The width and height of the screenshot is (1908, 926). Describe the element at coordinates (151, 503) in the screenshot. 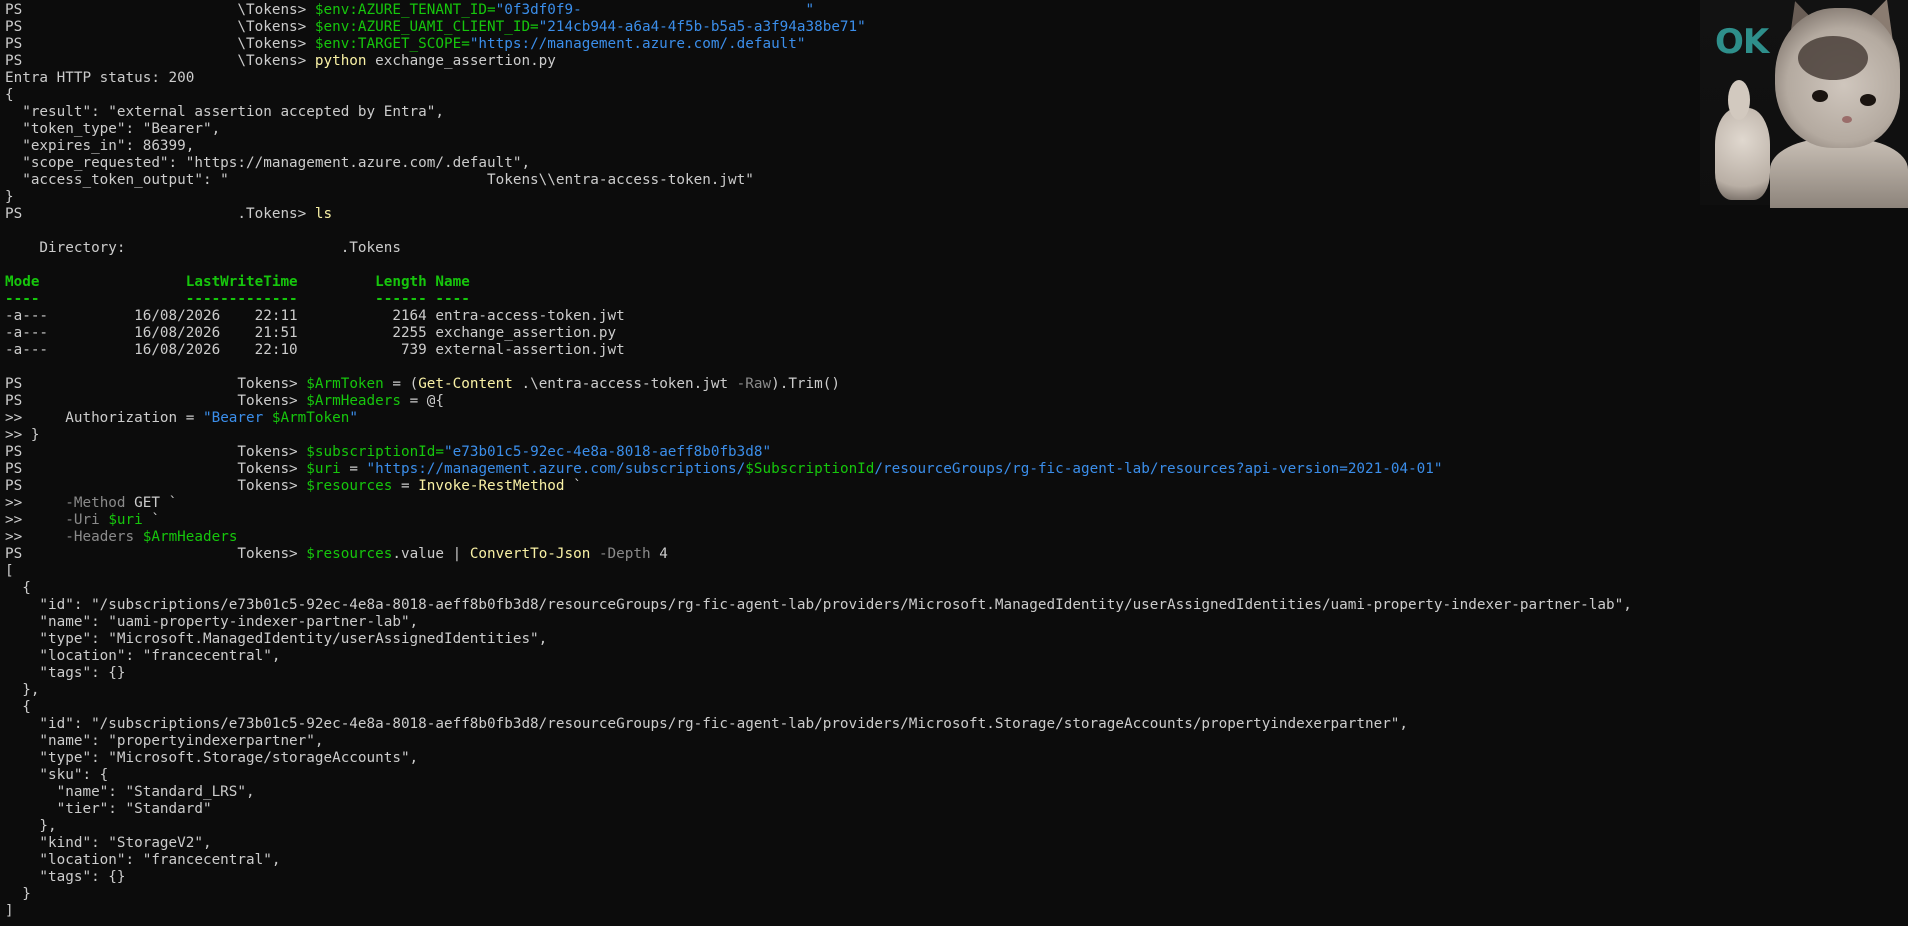

I see `argument: GET `` at that location.